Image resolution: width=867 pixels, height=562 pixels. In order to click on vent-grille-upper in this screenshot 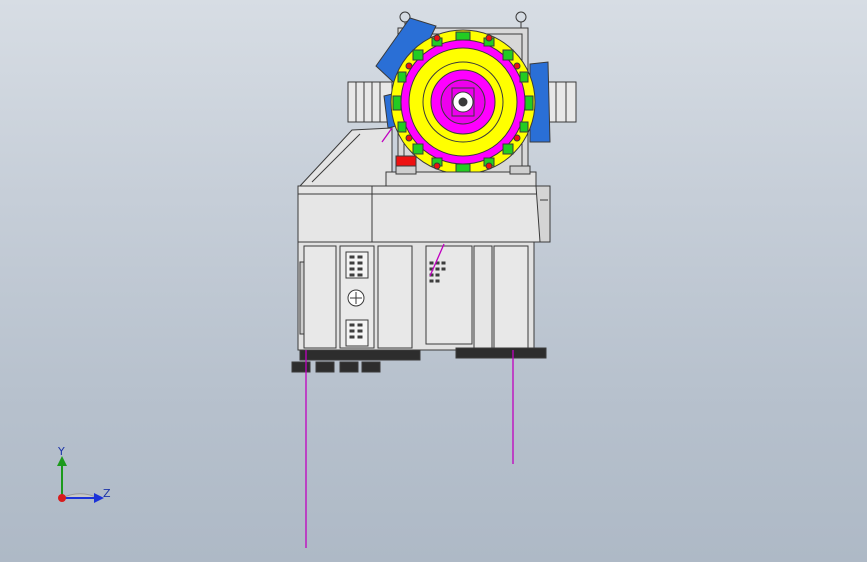, I will do `click(357, 265)`.